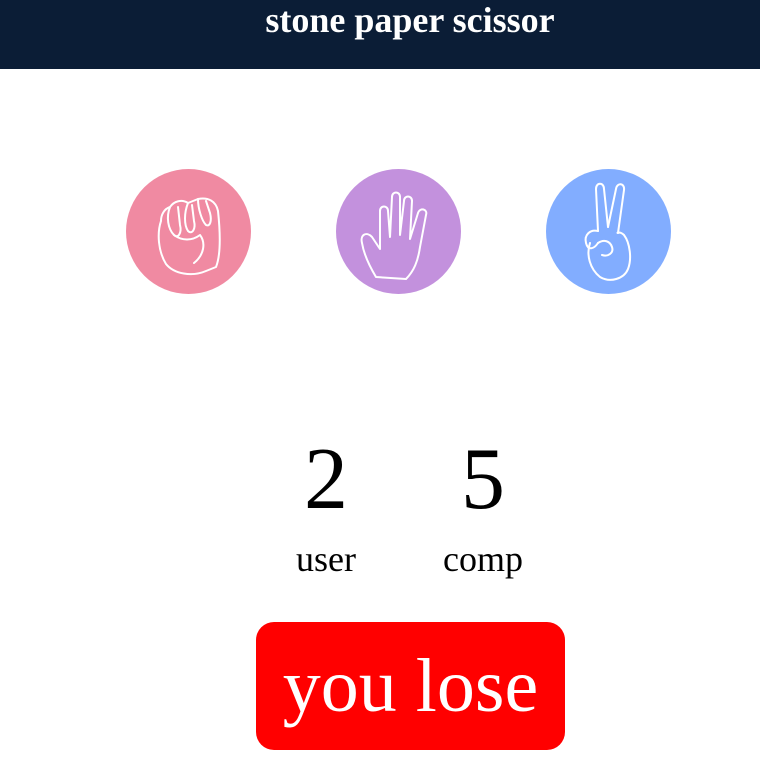  What do you see at coordinates (410, 20) in the screenshot?
I see `page-title: stone paper scissor` at bounding box center [410, 20].